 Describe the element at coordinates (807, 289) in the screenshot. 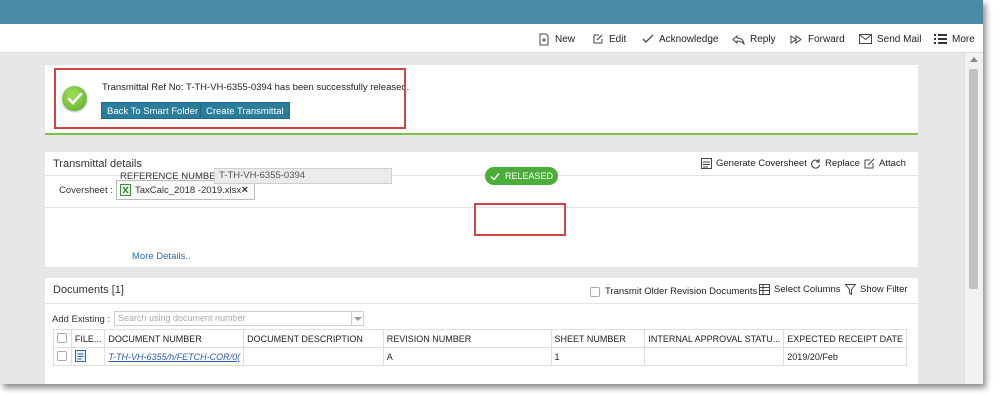

I see `select-columns-label: Select Columns` at that location.